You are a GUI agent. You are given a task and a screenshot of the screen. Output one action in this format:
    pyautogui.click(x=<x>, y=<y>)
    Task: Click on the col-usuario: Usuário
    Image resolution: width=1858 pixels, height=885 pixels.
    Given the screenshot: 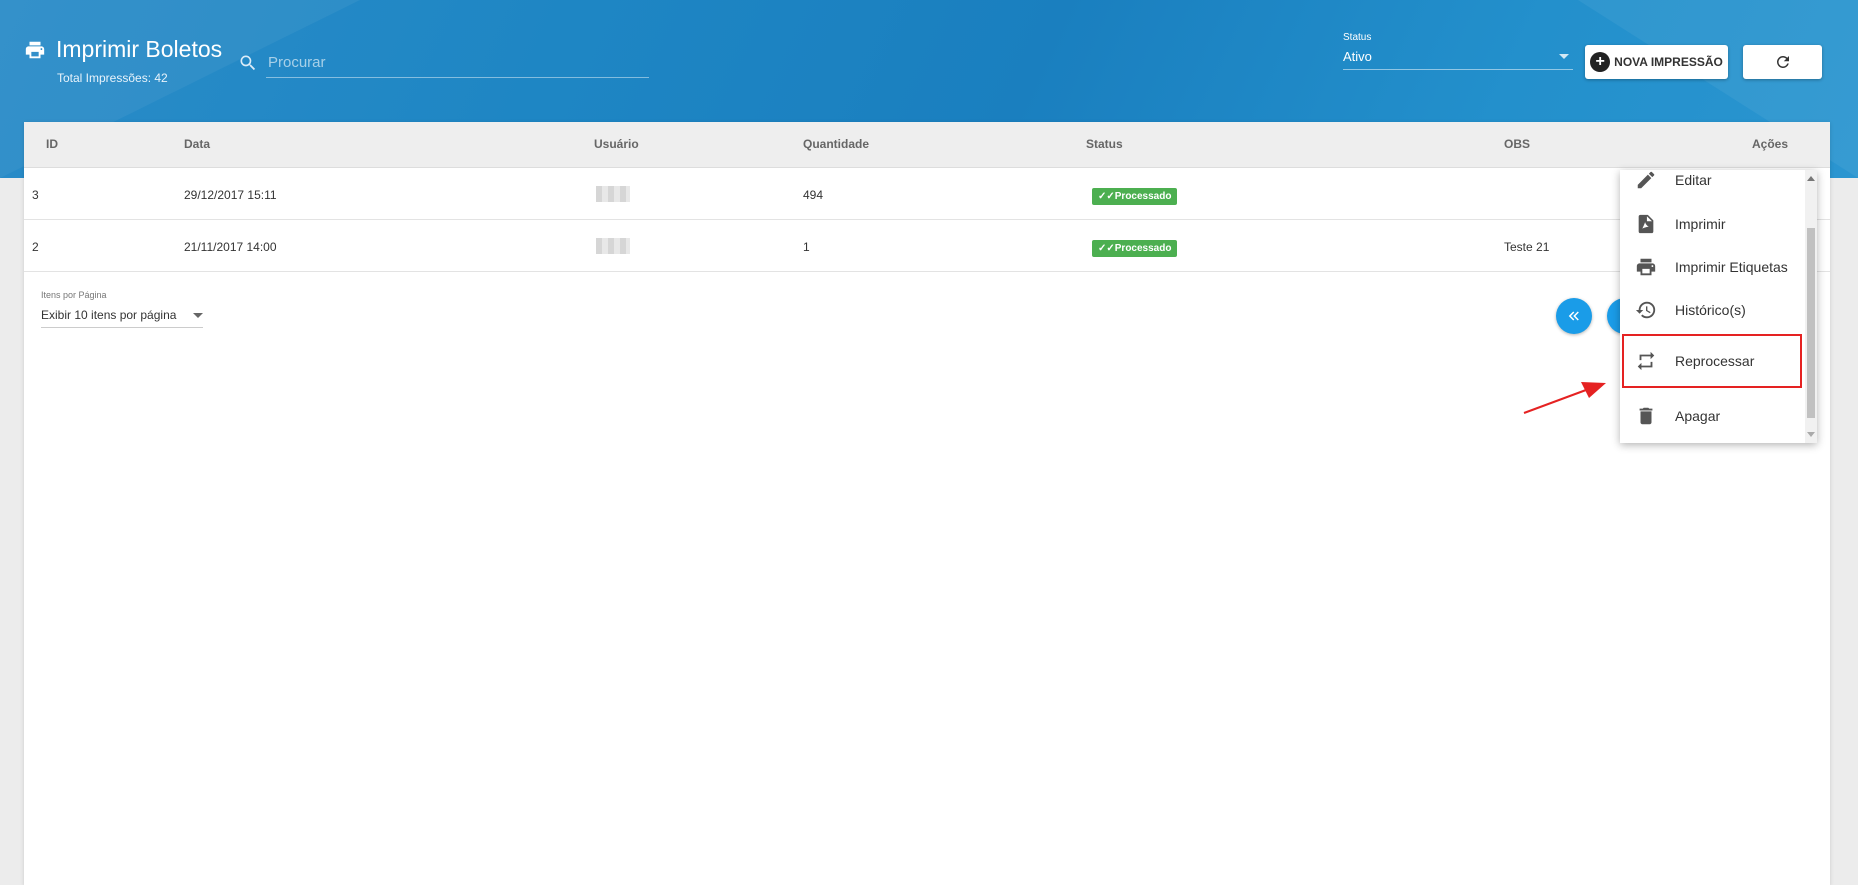 What is the action you would take?
    pyautogui.click(x=616, y=144)
    